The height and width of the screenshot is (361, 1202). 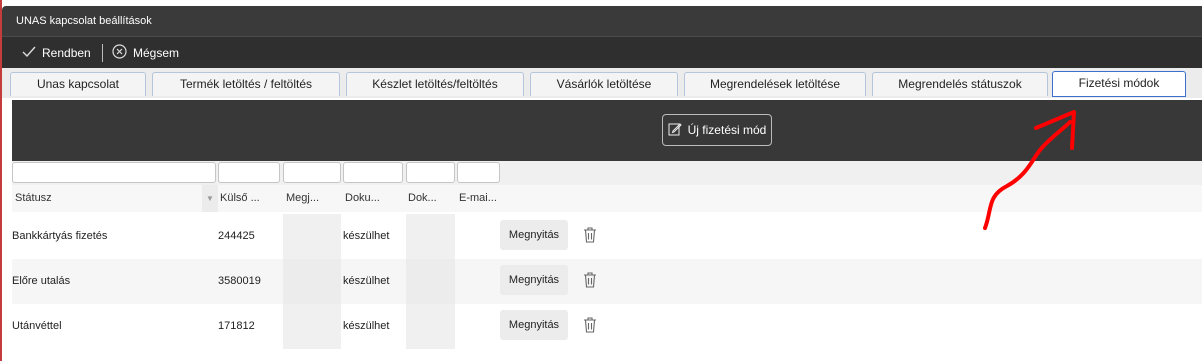 I want to click on cancel-button: Mégsem, so click(x=145, y=53).